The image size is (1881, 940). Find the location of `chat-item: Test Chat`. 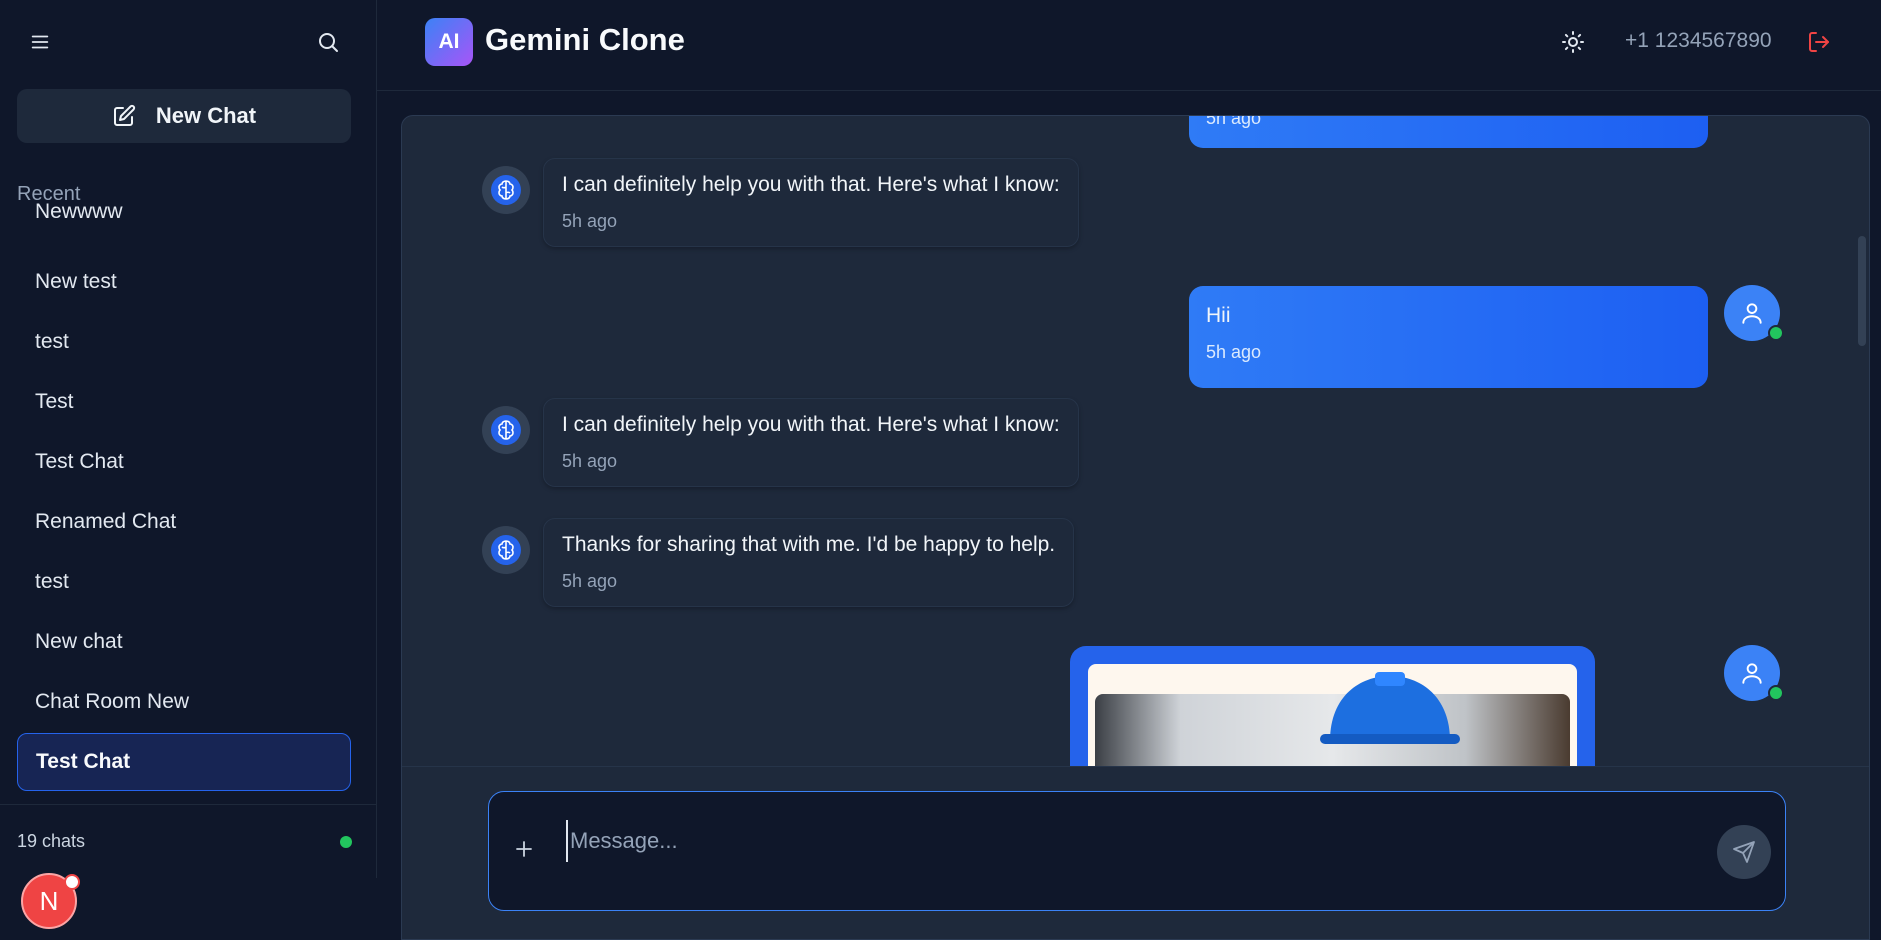

chat-item: Test Chat is located at coordinates (184, 462).